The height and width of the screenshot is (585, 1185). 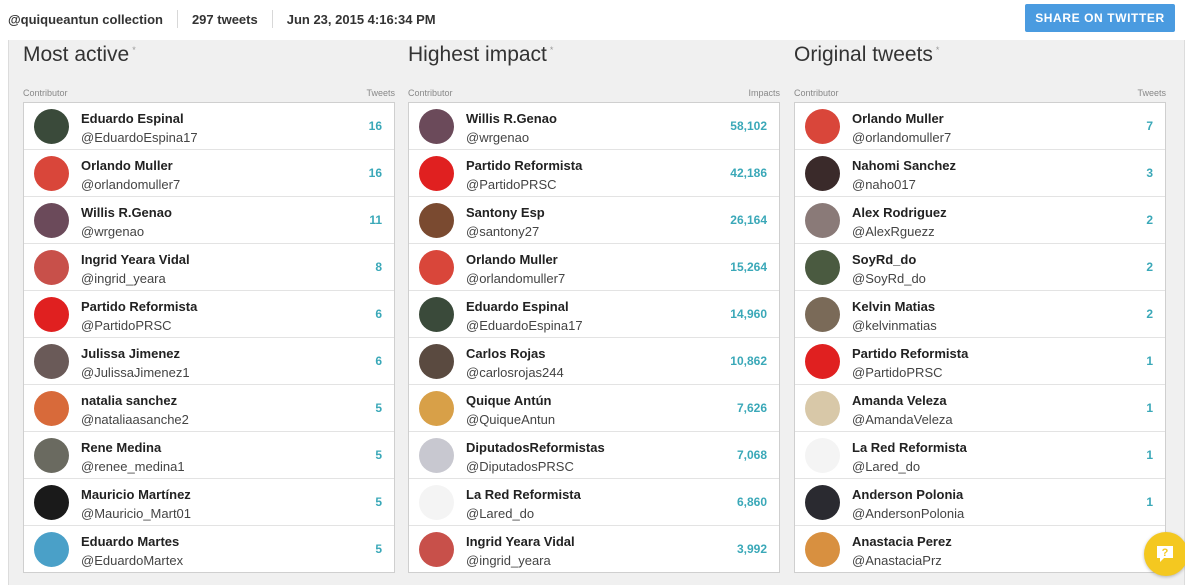 What do you see at coordinates (209, 502) in the screenshot?
I see `contributor-row: Mauricio Martínez @Mauricio_Mart01 5` at bounding box center [209, 502].